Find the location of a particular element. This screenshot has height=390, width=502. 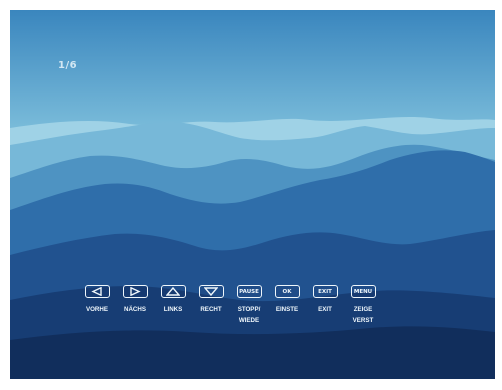

ok-button-group: OK EINSTE is located at coordinates (287, 305).